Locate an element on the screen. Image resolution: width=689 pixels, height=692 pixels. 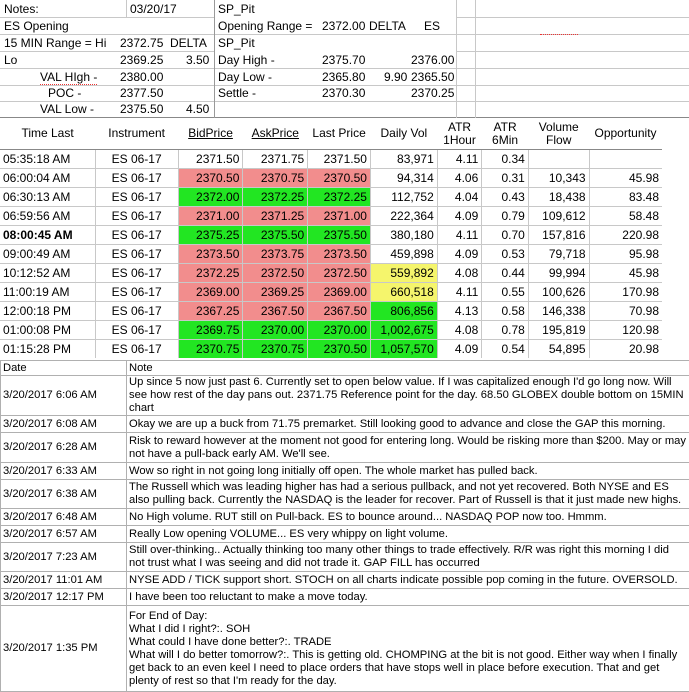
opportunity-cell: 170.98 is located at coordinates (625, 292).